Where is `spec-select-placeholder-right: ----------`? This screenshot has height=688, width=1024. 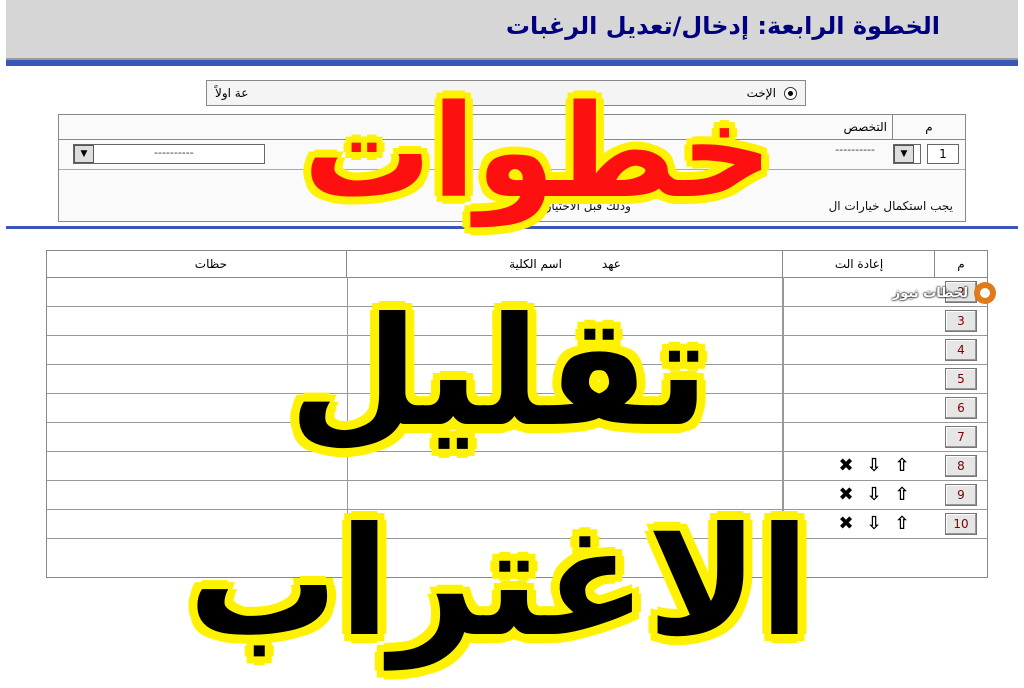 spec-select-placeholder-right: ---------- is located at coordinates (855, 149).